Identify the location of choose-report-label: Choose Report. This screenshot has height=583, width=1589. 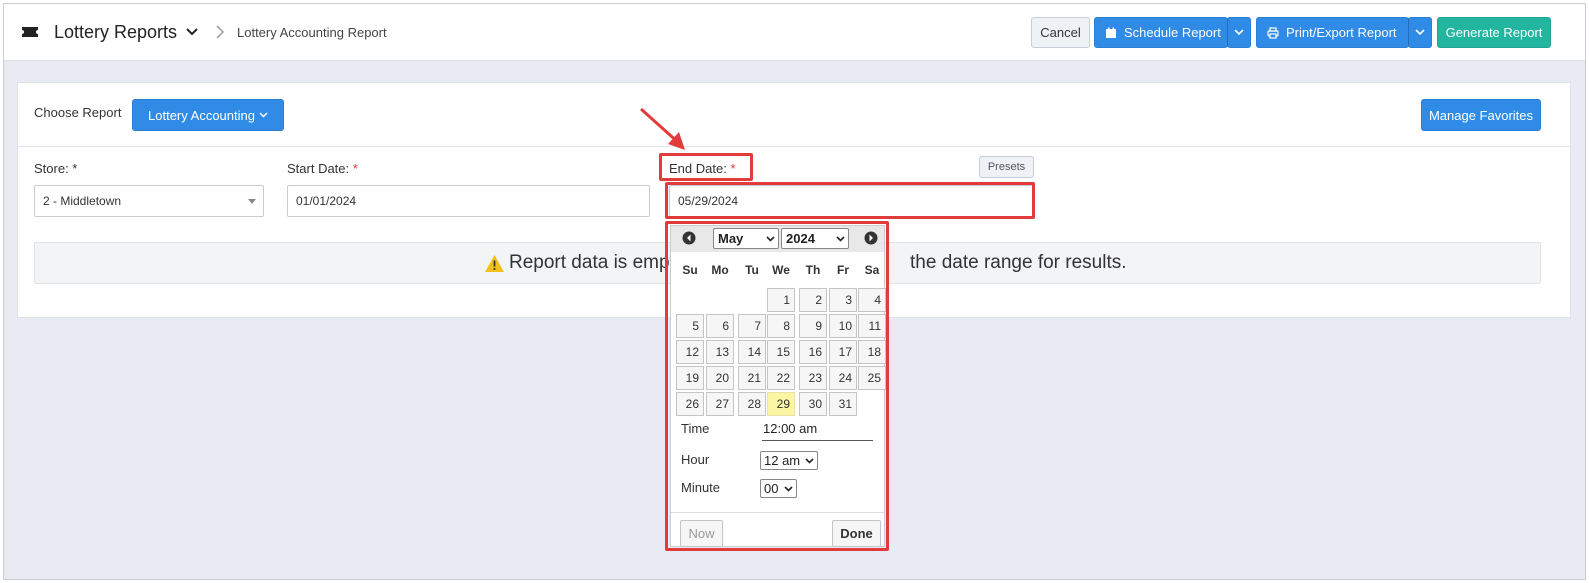
(78, 112).